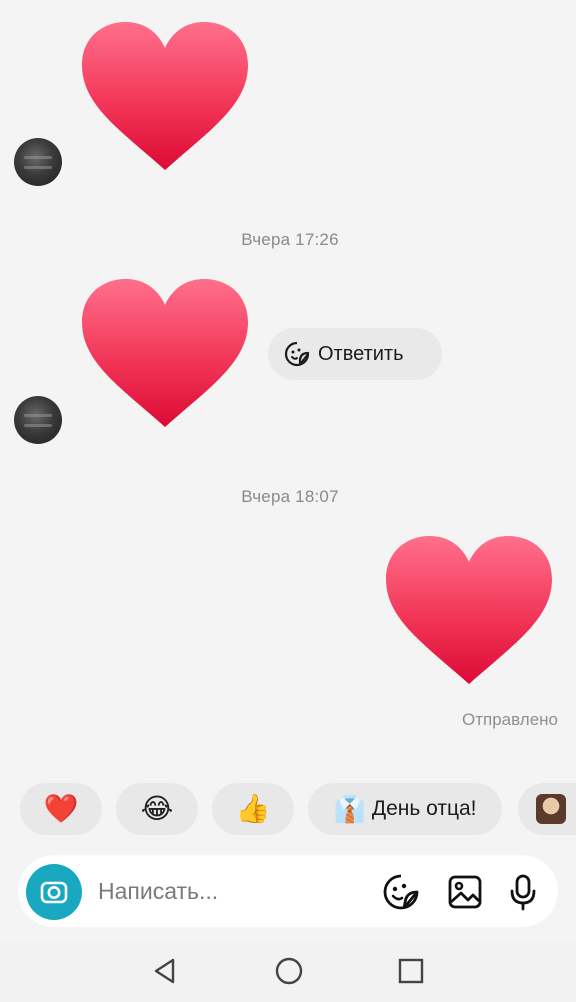 This screenshot has height=1002, width=576. I want to click on message-composer, so click(288, 891).